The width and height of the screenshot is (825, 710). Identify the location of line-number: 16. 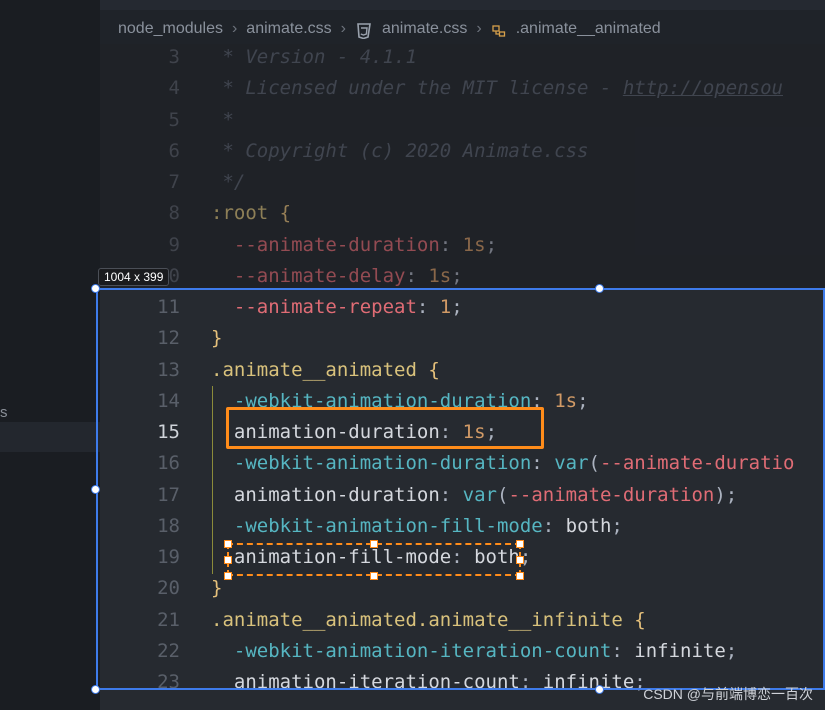
(168, 463).